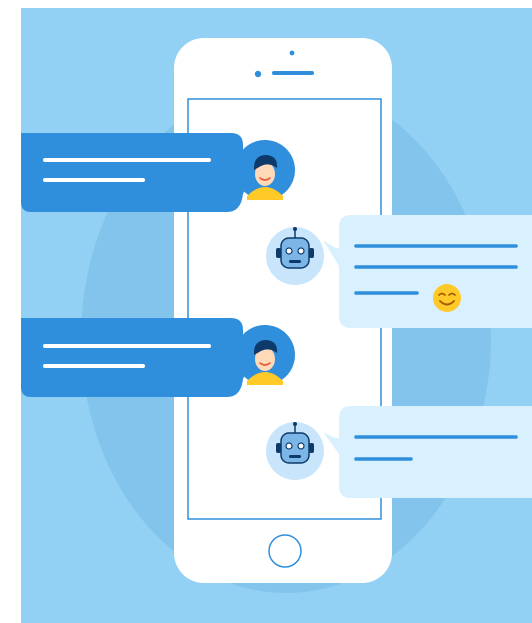 The width and height of the screenshot is (532, 623). What do you see at coordinates (258, 74) in the screenshot?
I see `front-camera-icon` at bounding box center [258, 74].